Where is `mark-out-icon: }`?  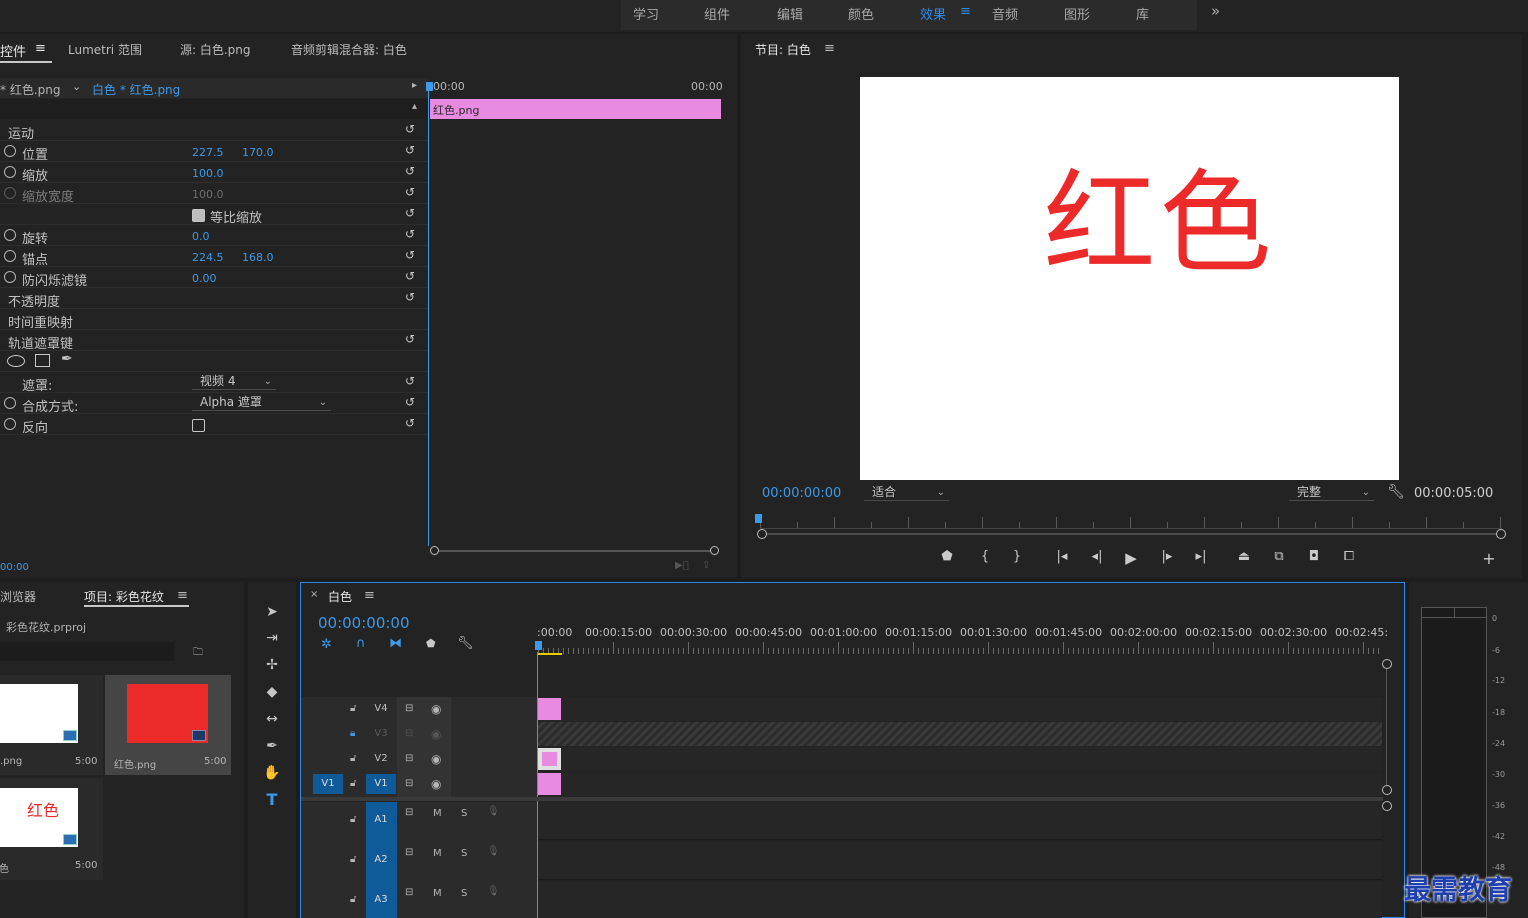
mark-out-icon: } is located at coordinates (1017, 556).